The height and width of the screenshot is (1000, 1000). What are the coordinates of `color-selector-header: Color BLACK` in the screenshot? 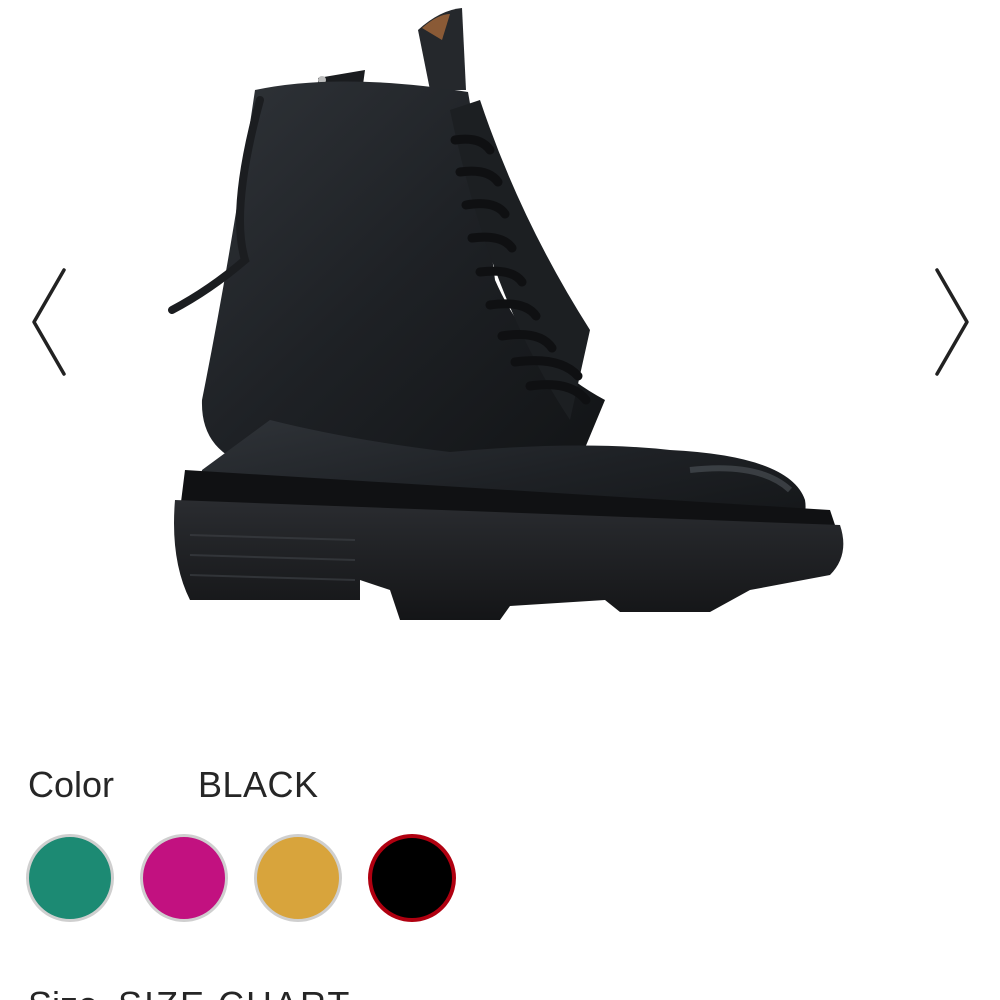 It's located at (173, 785).